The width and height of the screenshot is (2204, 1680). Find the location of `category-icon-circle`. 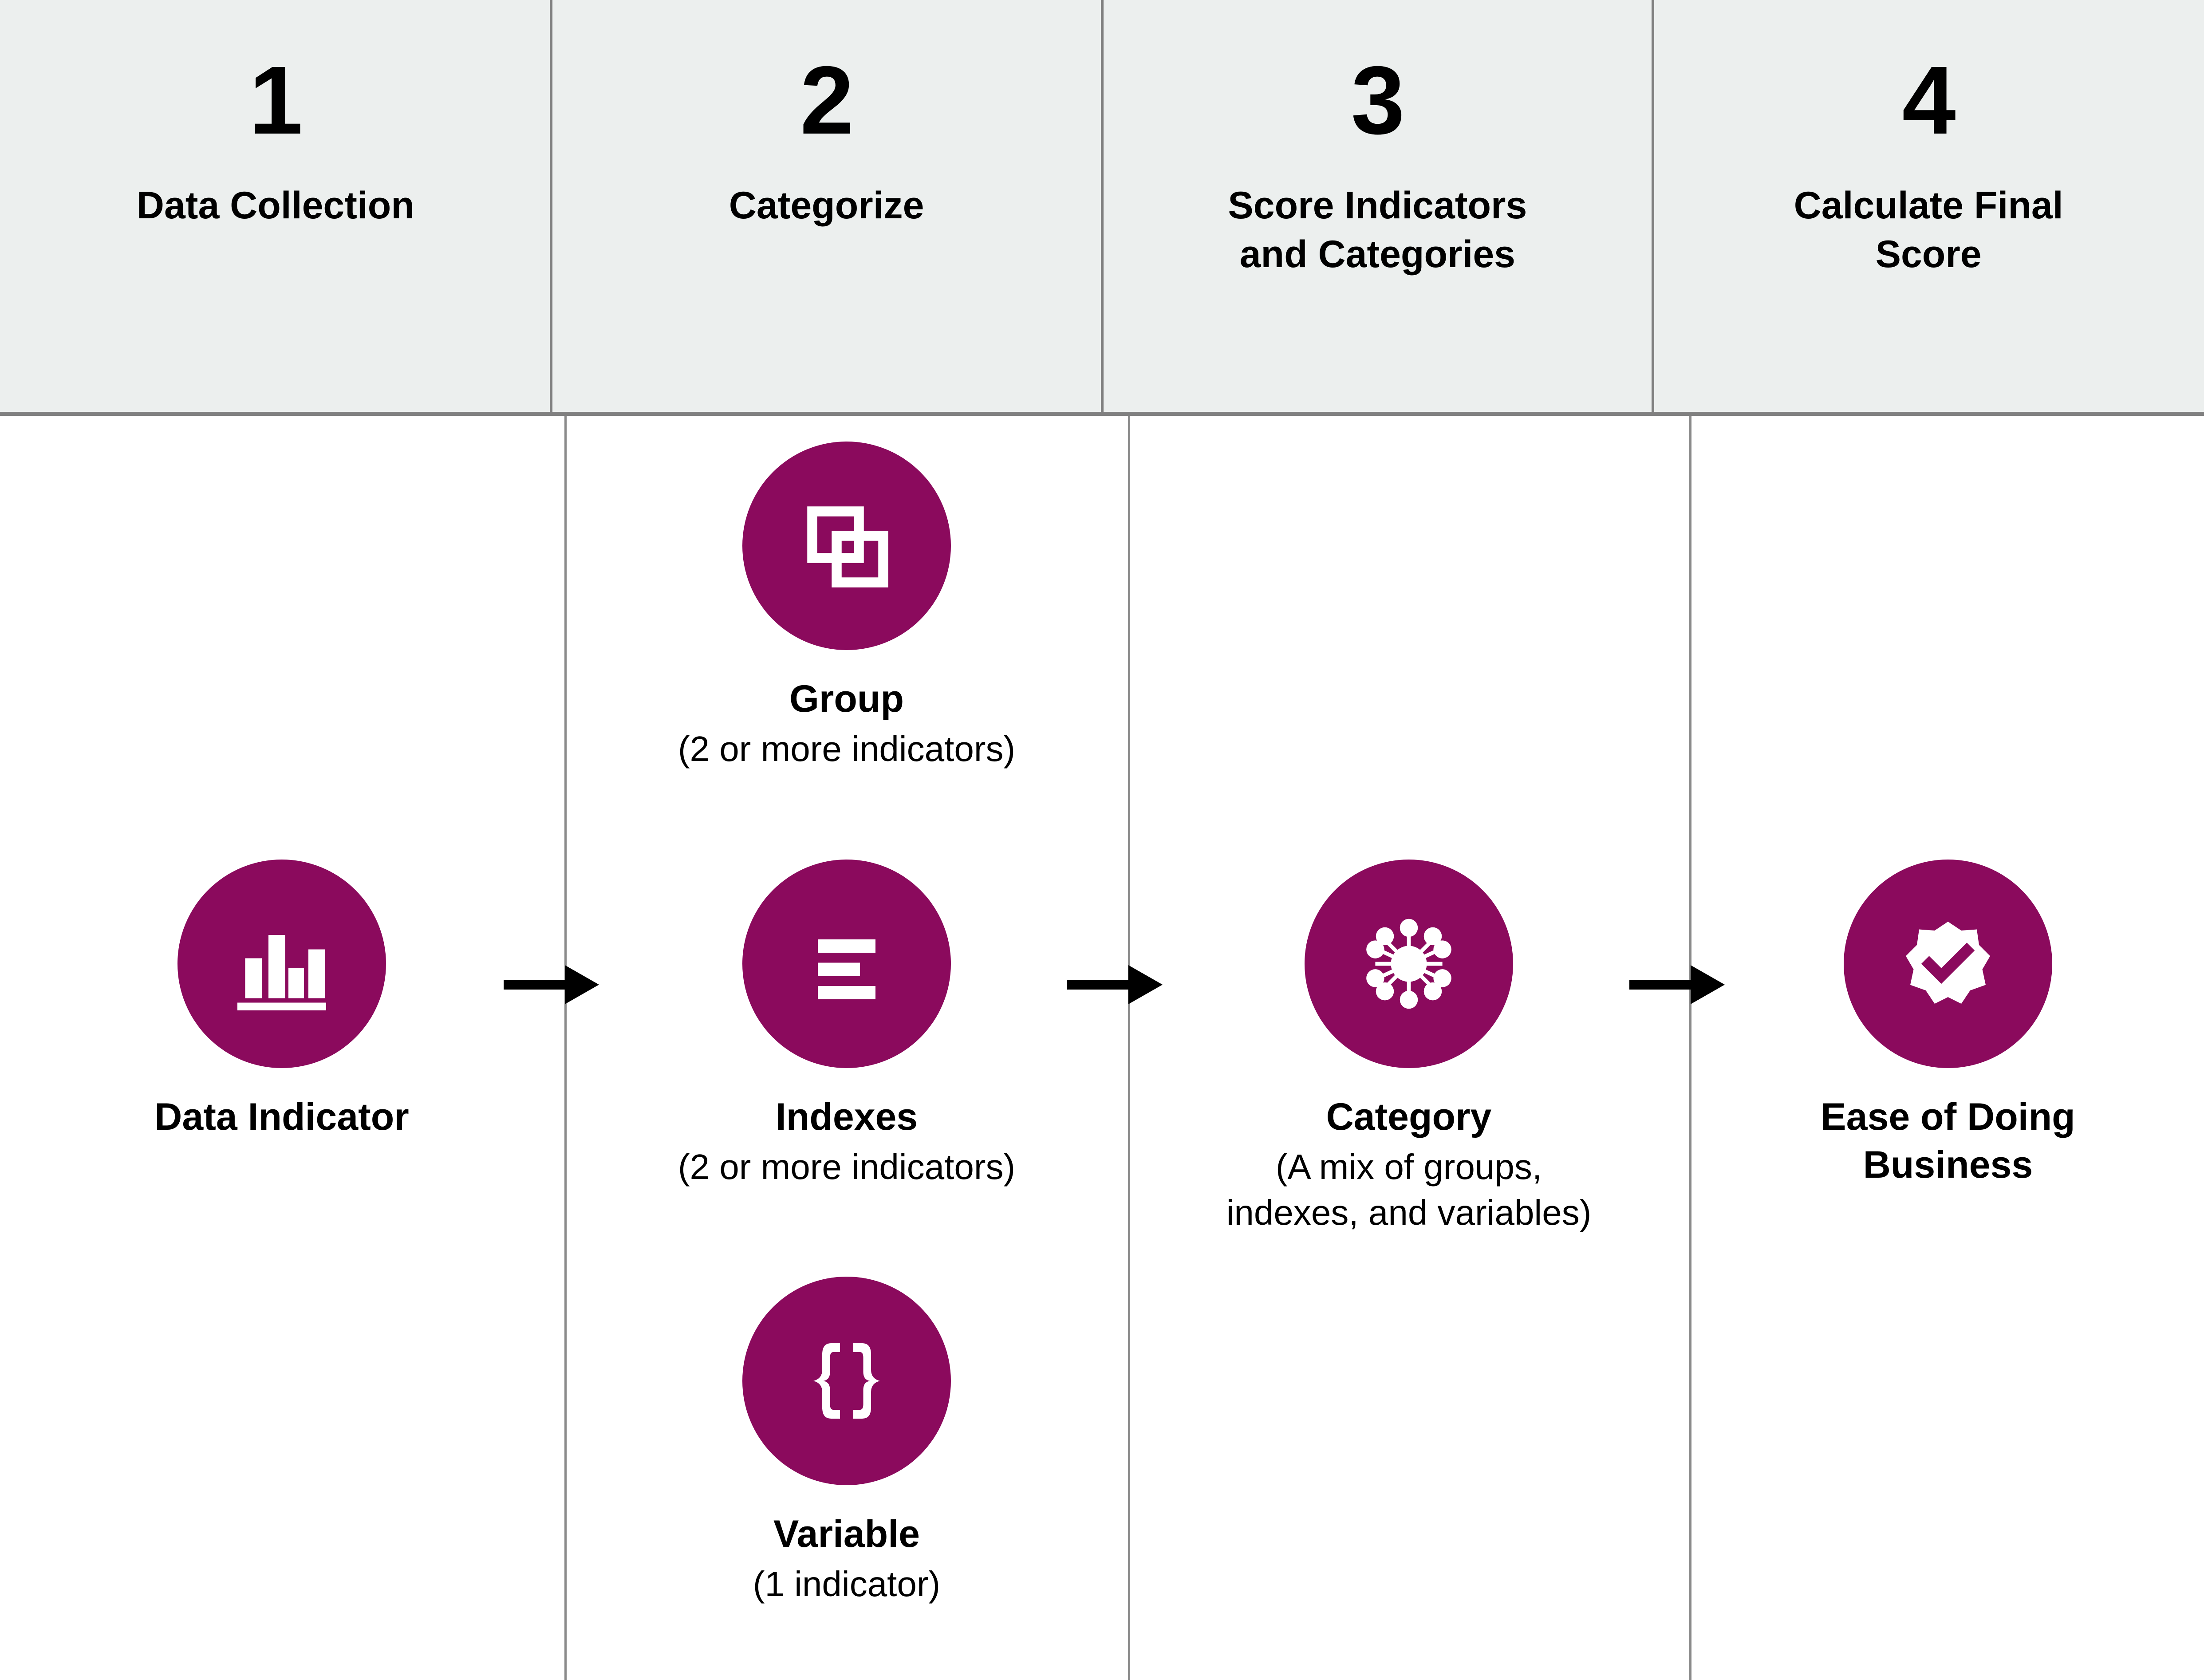

category-icon-circle is located at coordinates (1409, 964).